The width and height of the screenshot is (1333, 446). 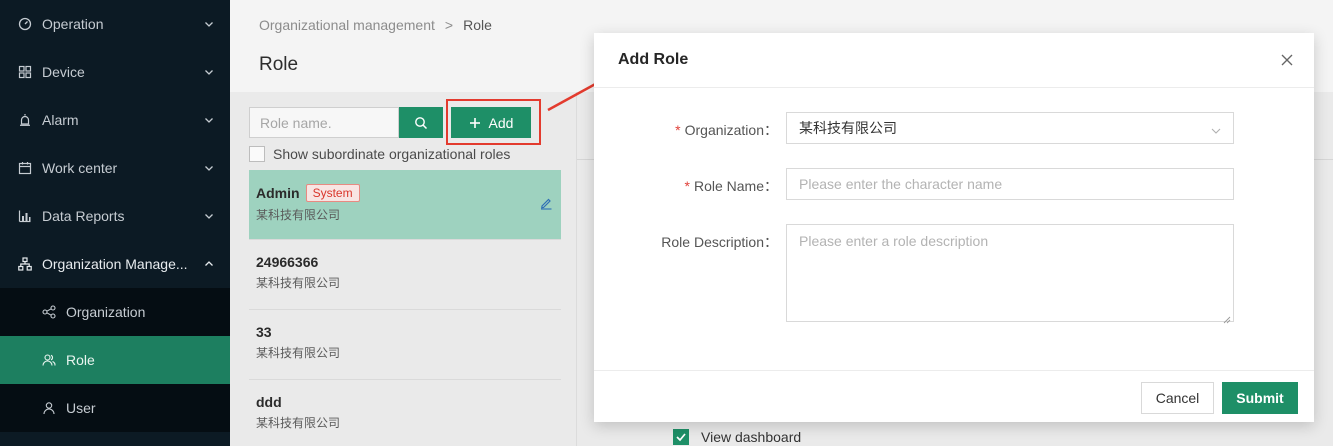 I want to click on dialog-title: Add Role, so click(x=653, y=59).